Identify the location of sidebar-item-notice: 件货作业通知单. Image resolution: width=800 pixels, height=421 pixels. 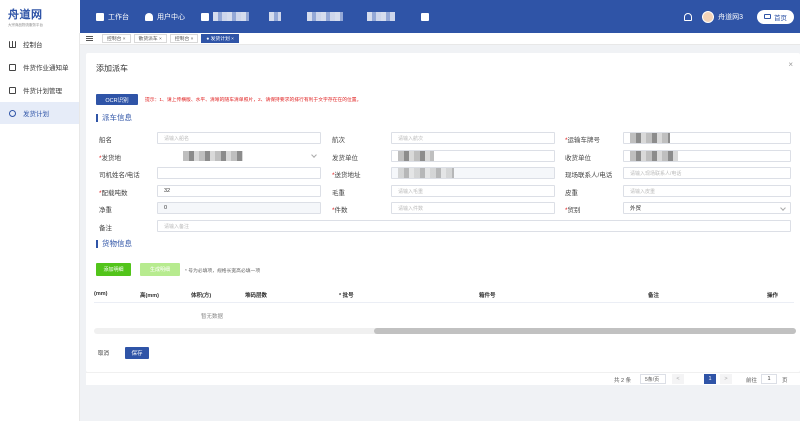
(39, 67).